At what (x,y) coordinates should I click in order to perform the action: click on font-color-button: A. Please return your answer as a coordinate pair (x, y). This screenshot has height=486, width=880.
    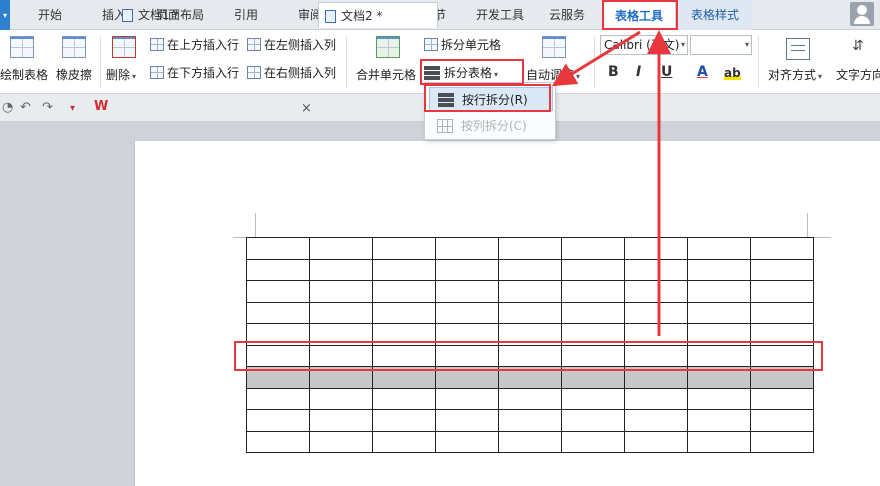
    Looking at the image, I should click on (702, 72).